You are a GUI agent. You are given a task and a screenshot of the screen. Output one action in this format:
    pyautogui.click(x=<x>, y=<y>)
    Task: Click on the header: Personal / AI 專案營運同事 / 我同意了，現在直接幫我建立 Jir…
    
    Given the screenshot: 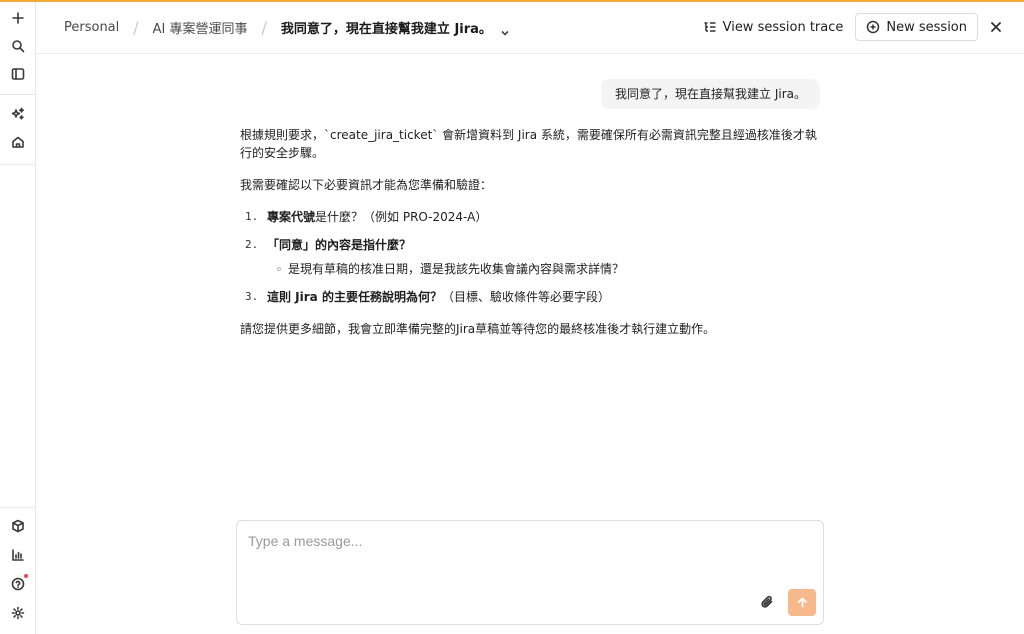 What is the action you would take?
    pyautogui.click(x=530, y=28)
    